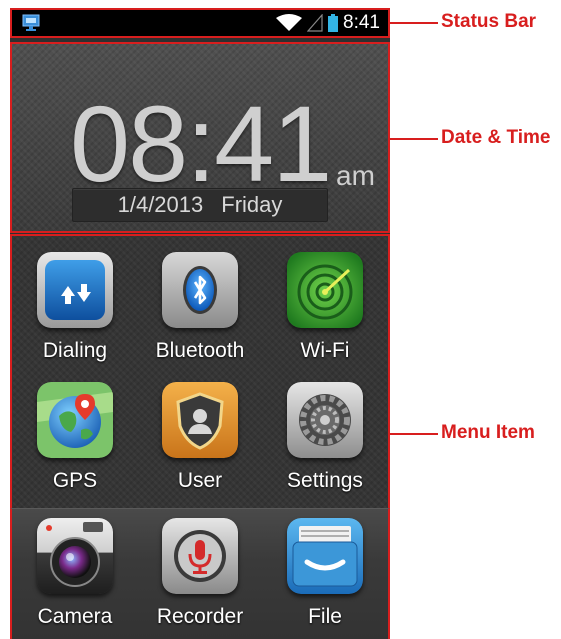  I want to click on status-bar: 8:41, so click(200, 23).